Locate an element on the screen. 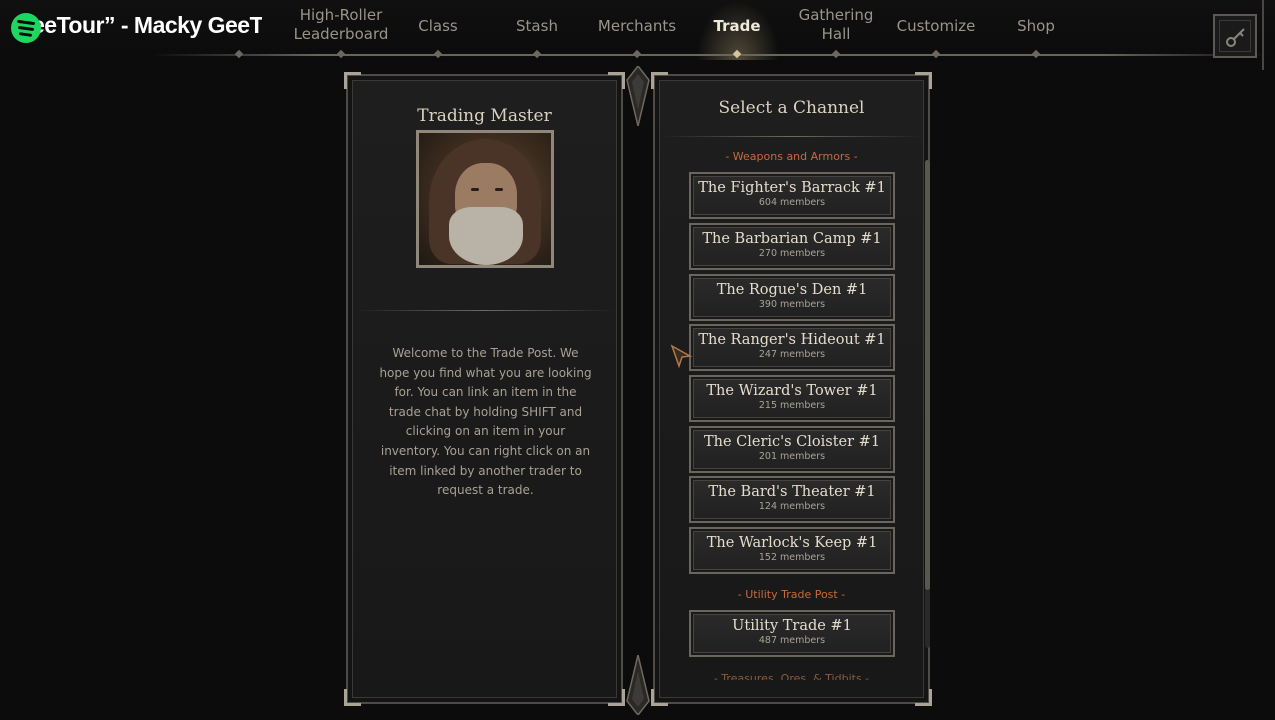 The width and height of the screenshot is (1275, 720). nav-stash: Stash is located at coordinates (537, 26).